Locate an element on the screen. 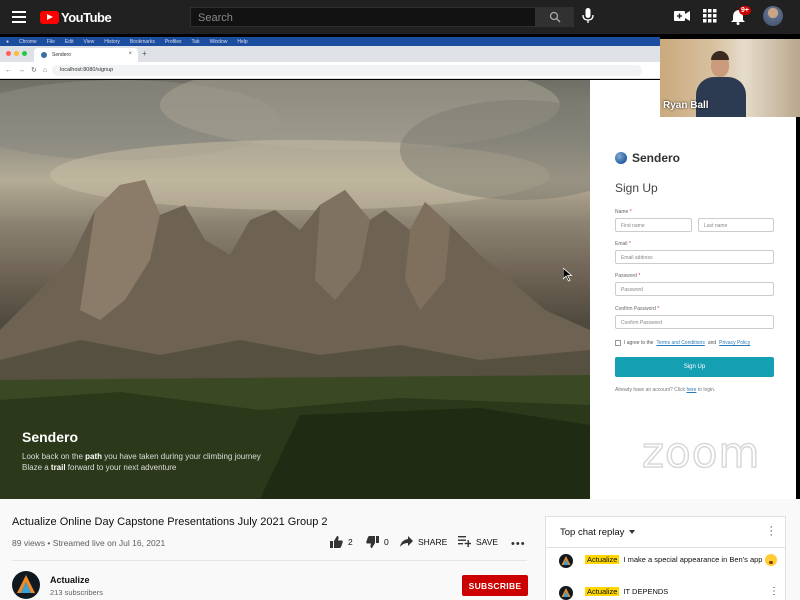 The image size is (800, 600). new-tab-plus-icon: + is located at coordinates (144, 53).